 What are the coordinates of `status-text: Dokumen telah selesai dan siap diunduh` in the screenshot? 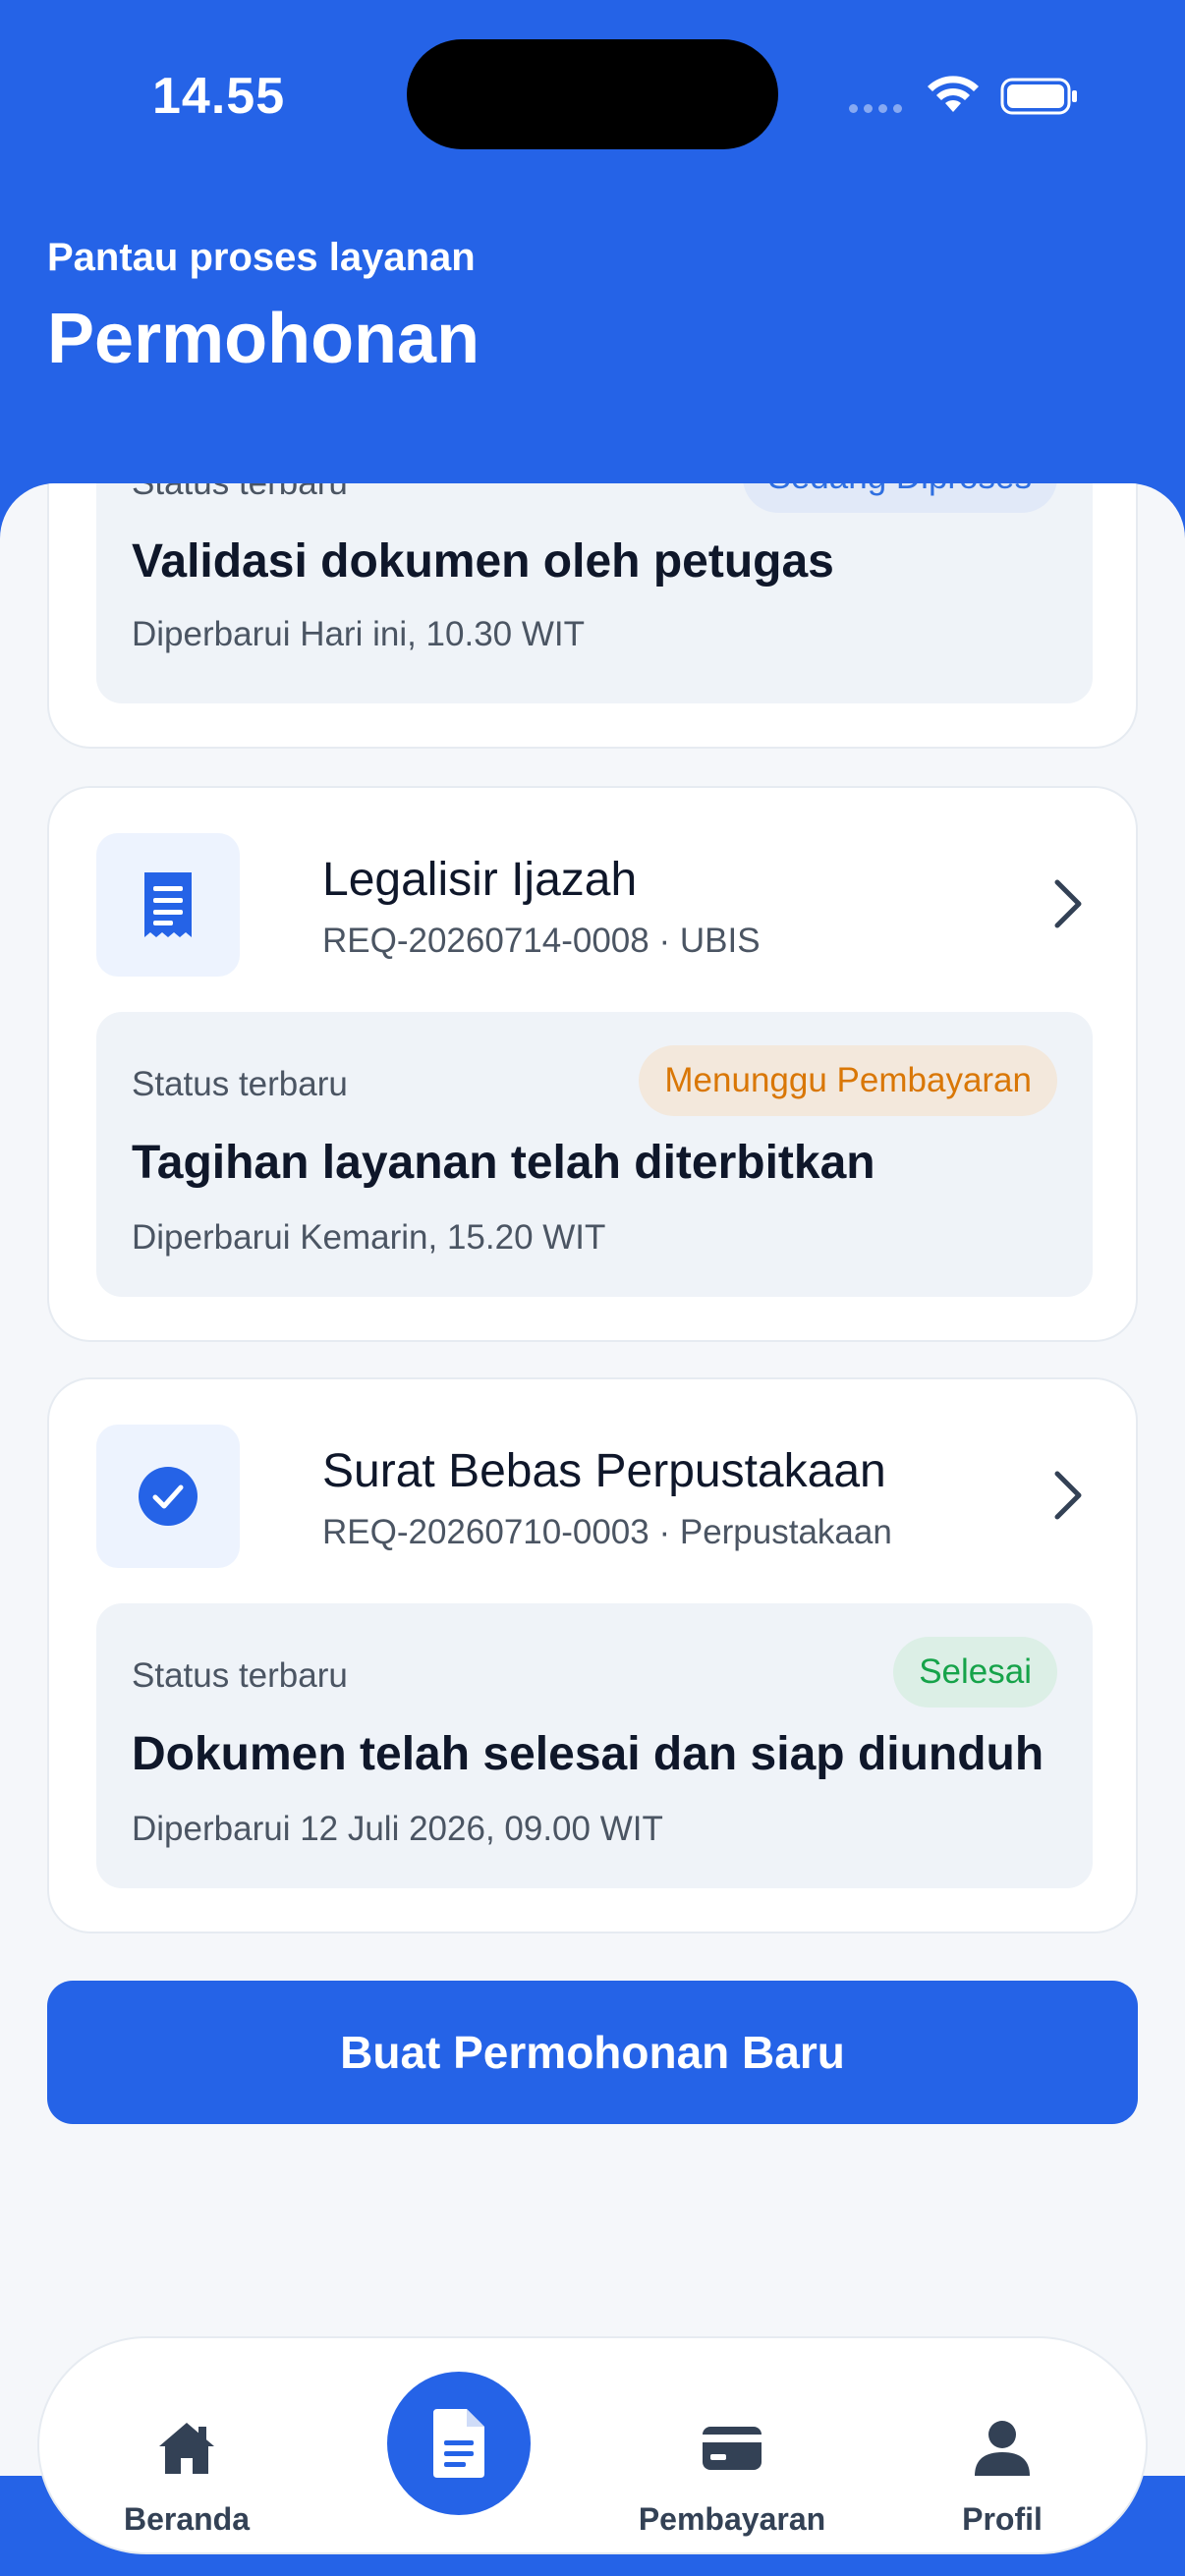 It's located at (588, 1754).